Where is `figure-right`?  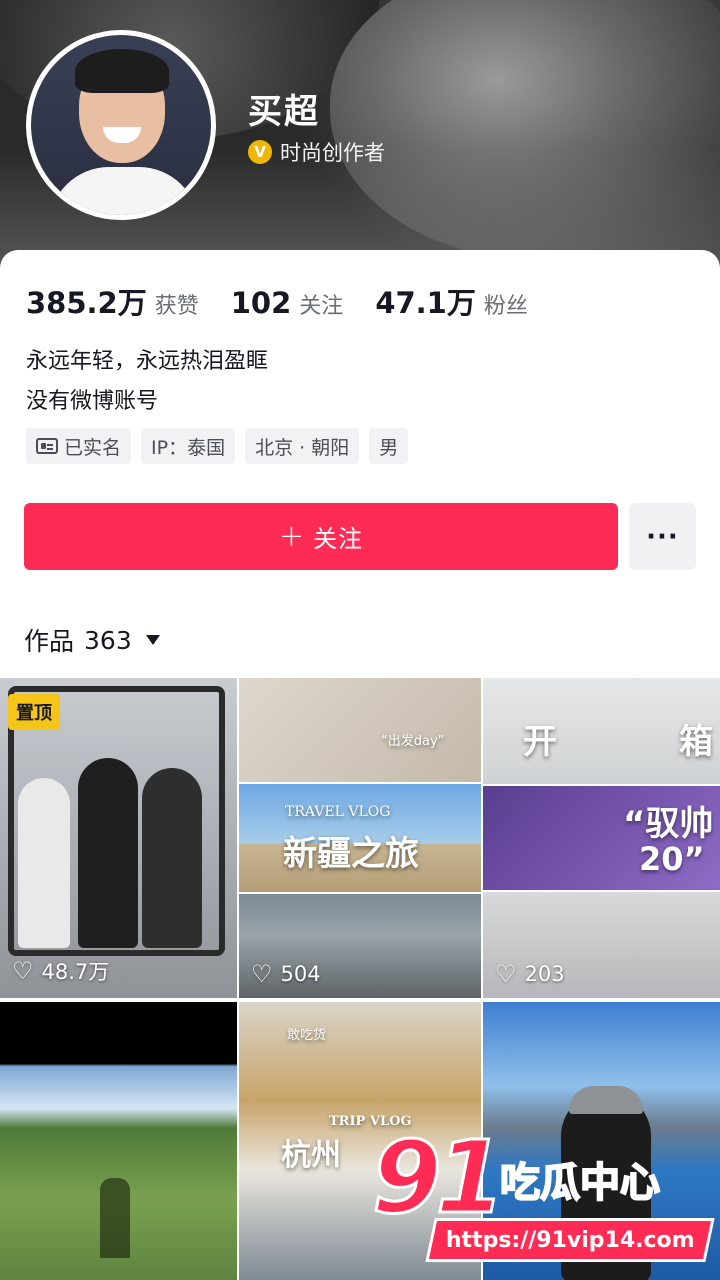 figure-right is located at coordinates (172, 858).